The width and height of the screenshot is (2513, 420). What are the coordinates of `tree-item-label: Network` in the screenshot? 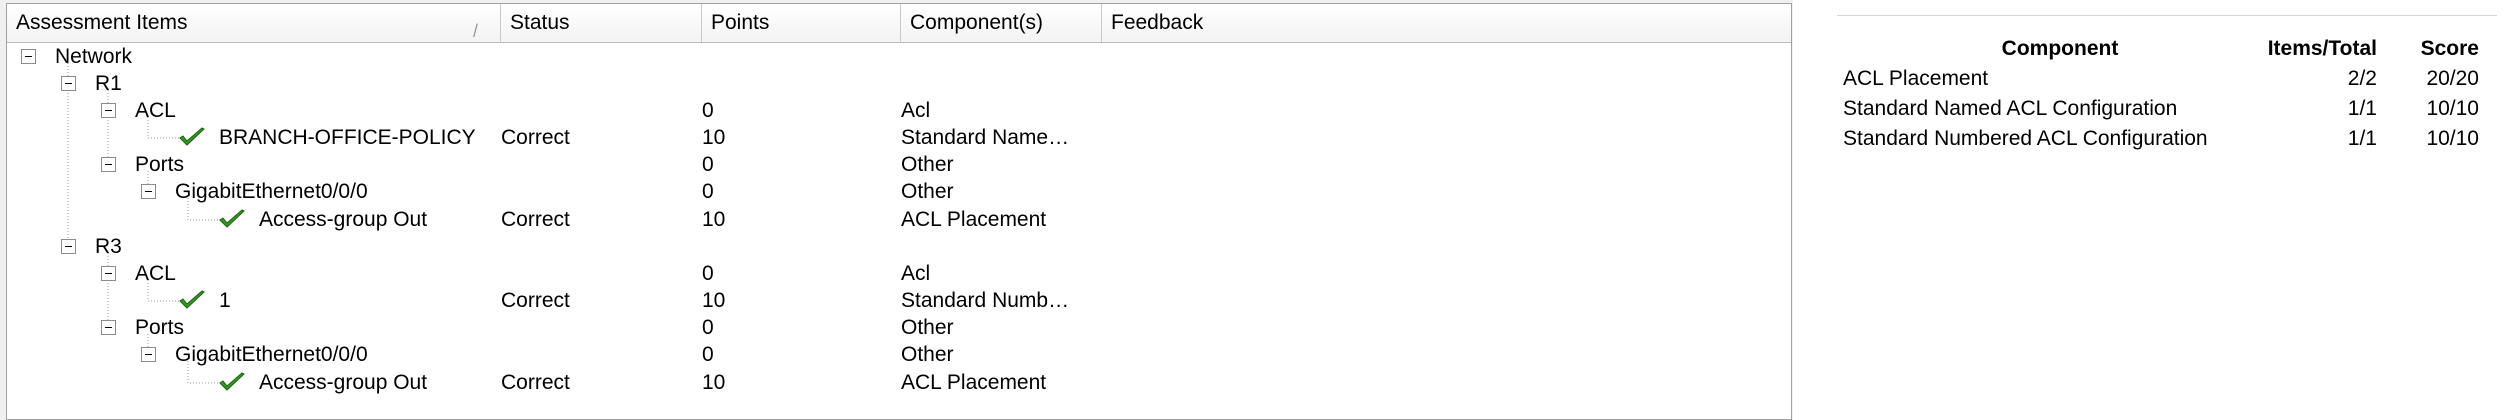 It's located at (94, 56).